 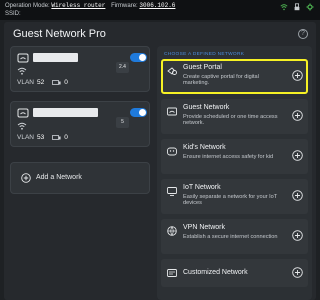 What do you see at coordinates (172, 231) in the screenshot?
I see `vpn-network-icon` at bounding box center [172, 231].